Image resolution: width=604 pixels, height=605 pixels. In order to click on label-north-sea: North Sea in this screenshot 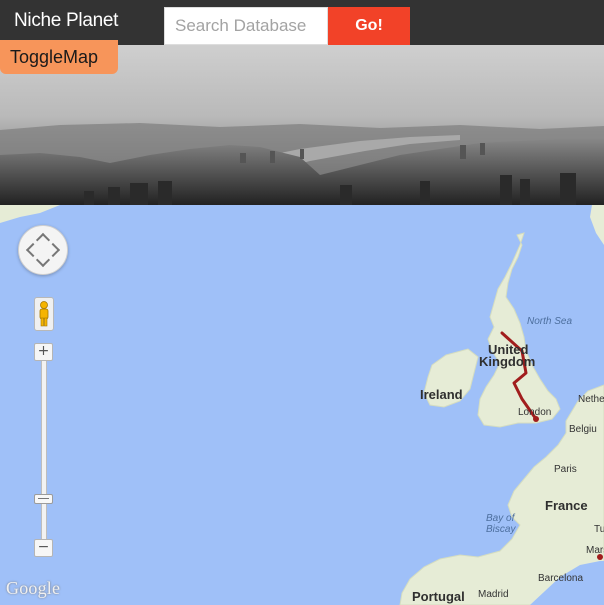, I will do `click(550, 321)`.